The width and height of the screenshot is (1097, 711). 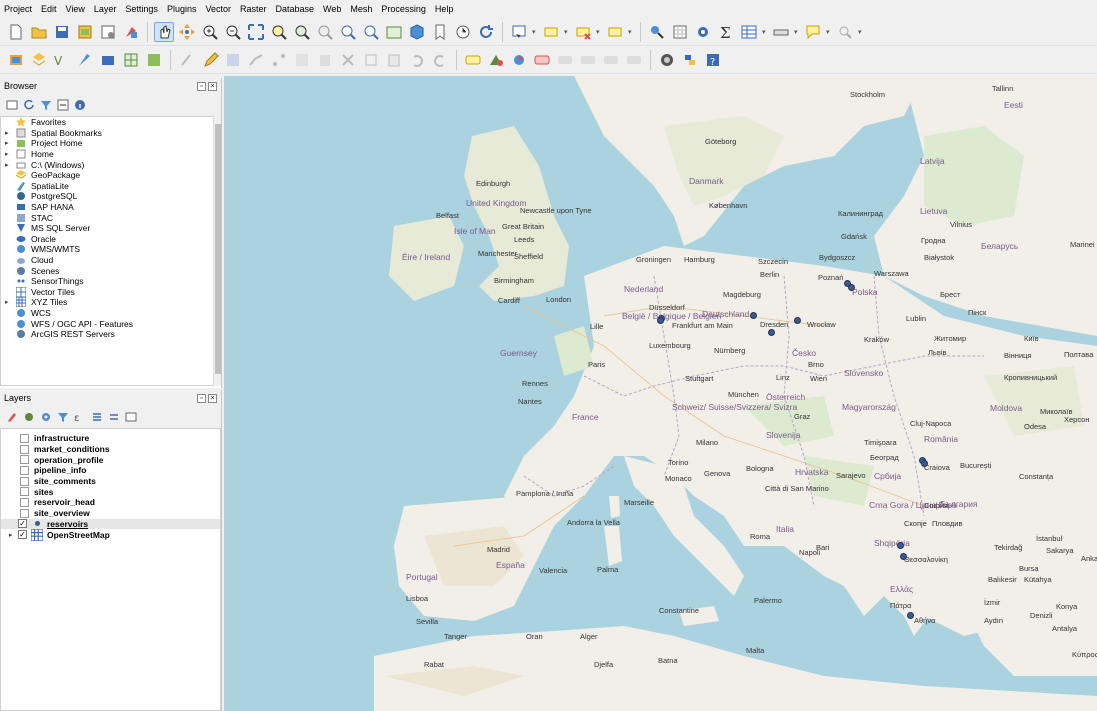 What do you see at coordinates (29, 105) in the screenshot?
I see `refresh-icon` at bounding box center [29, 105].